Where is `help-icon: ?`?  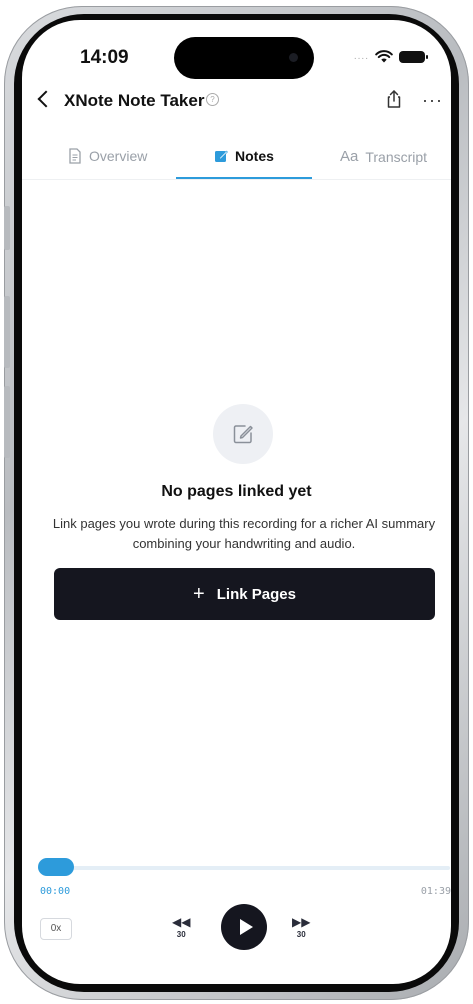
help-icon: ? is located at coordinates (212, 99).